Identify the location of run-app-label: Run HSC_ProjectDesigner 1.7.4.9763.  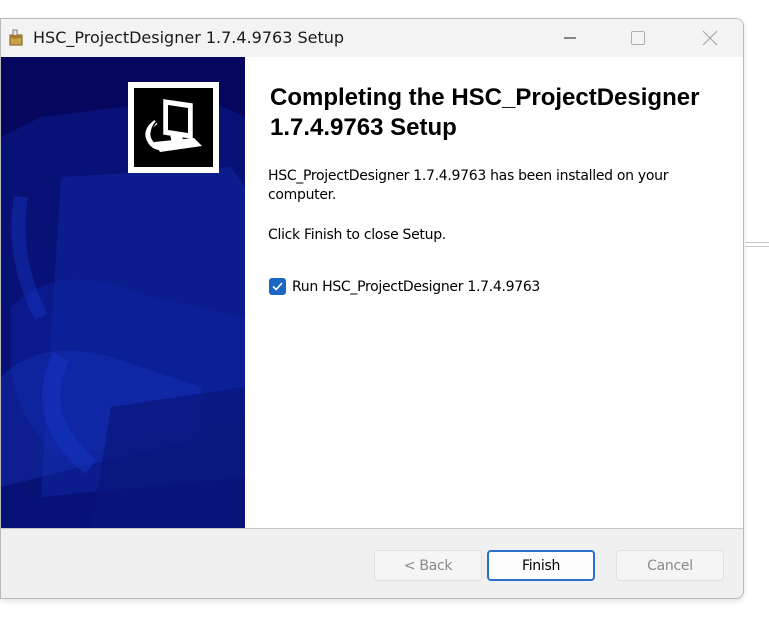
(416, 287).